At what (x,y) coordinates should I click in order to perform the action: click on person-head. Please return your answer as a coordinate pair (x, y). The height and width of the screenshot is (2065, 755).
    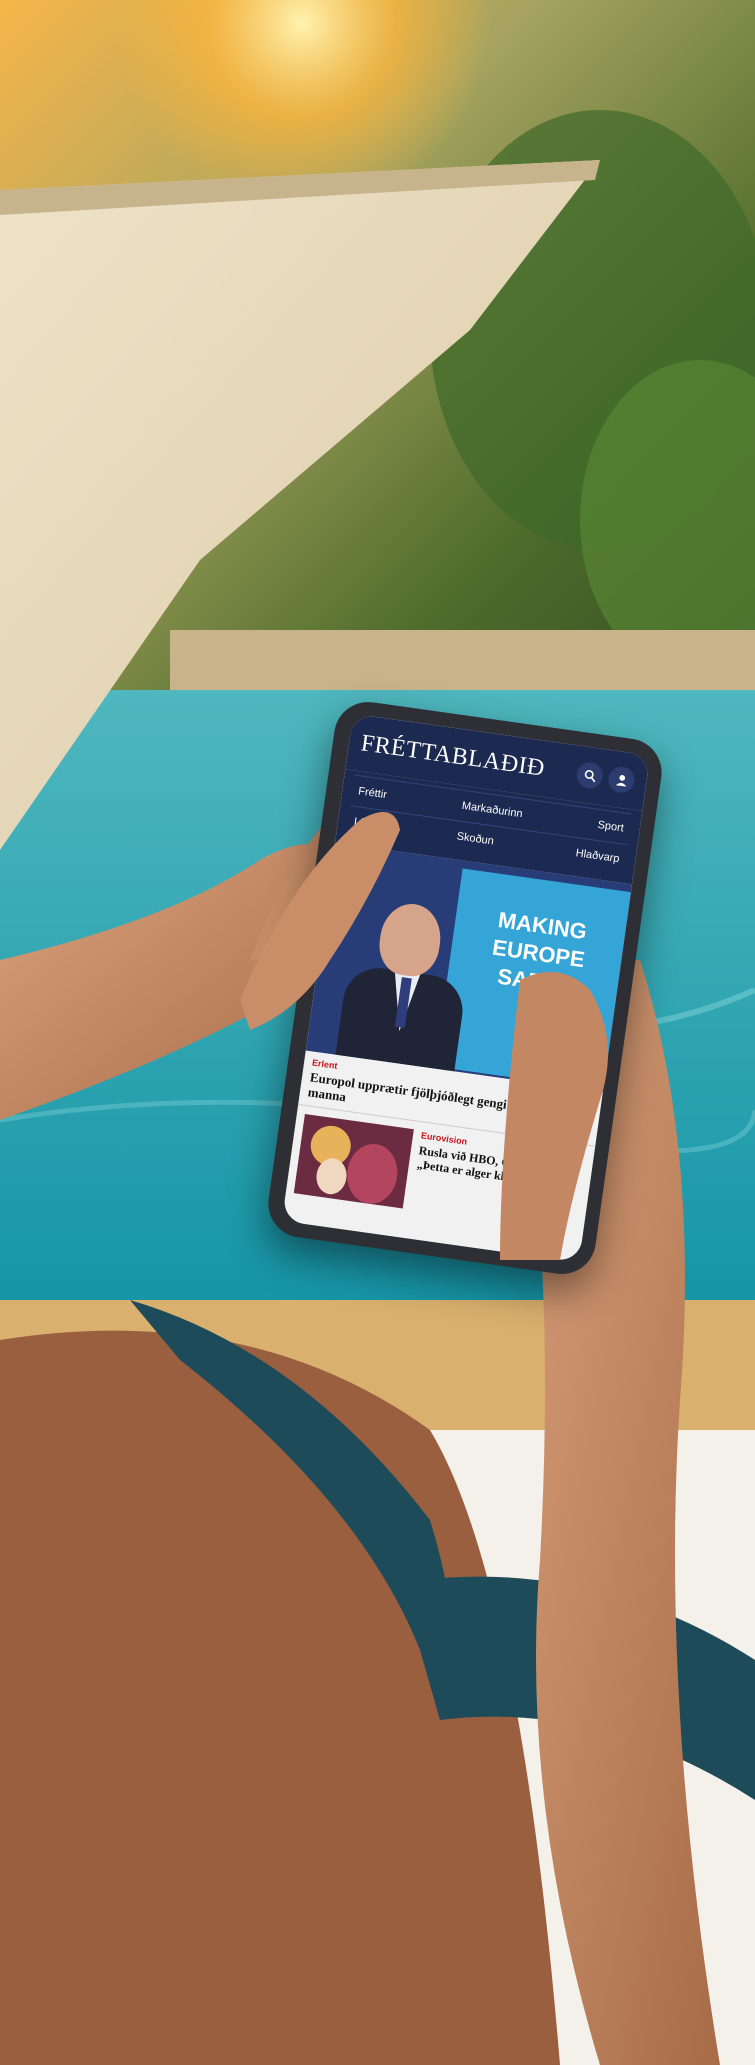
    Looking at the image, I should click on (410, 940).